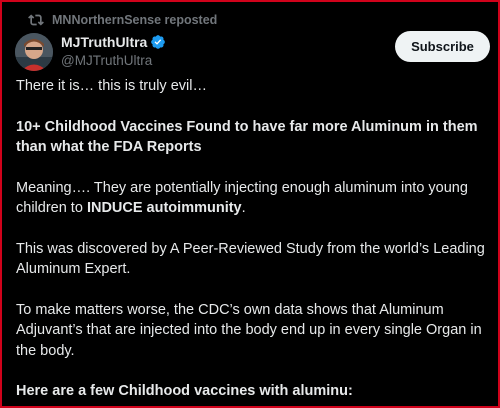 The image size is (500, 408). What do you see at coordinates (104, 42) in the screenshot?
I see `author-display-name: MJTruthUltra` at bounding box center [104, 42].